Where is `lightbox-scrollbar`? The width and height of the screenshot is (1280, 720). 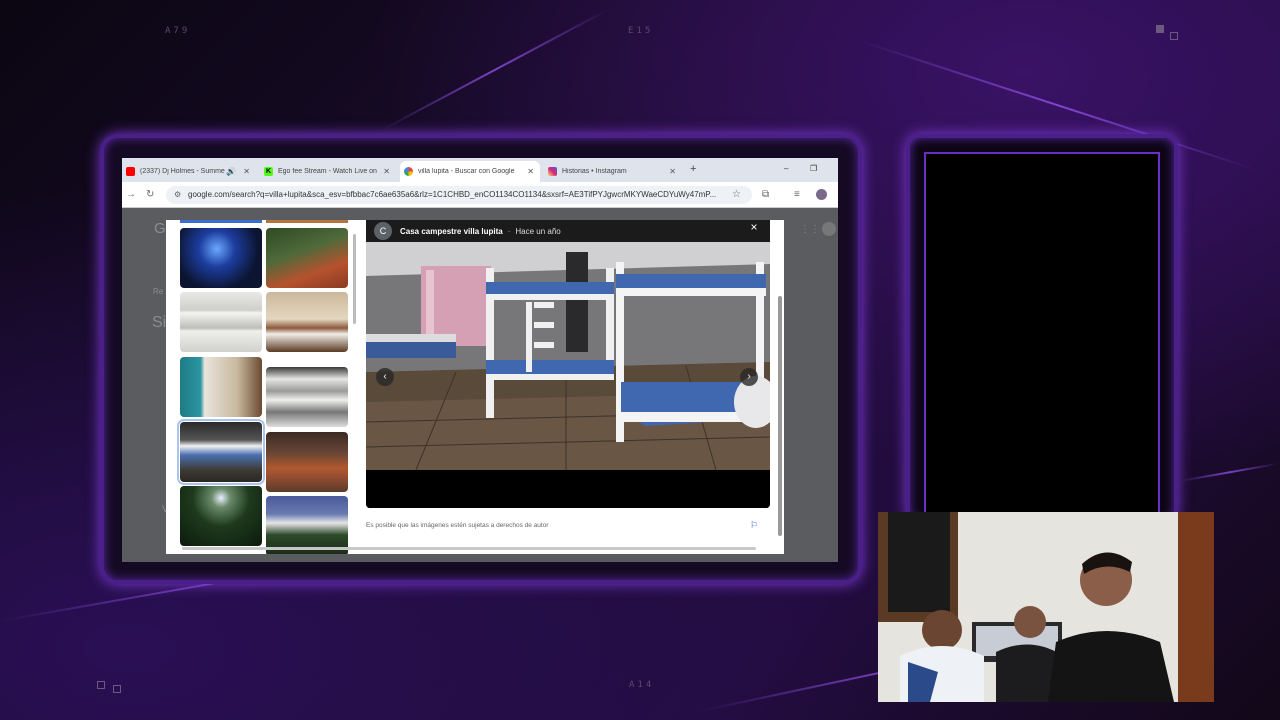 lightbox-scrollbar is located at coordinates (780, 416).